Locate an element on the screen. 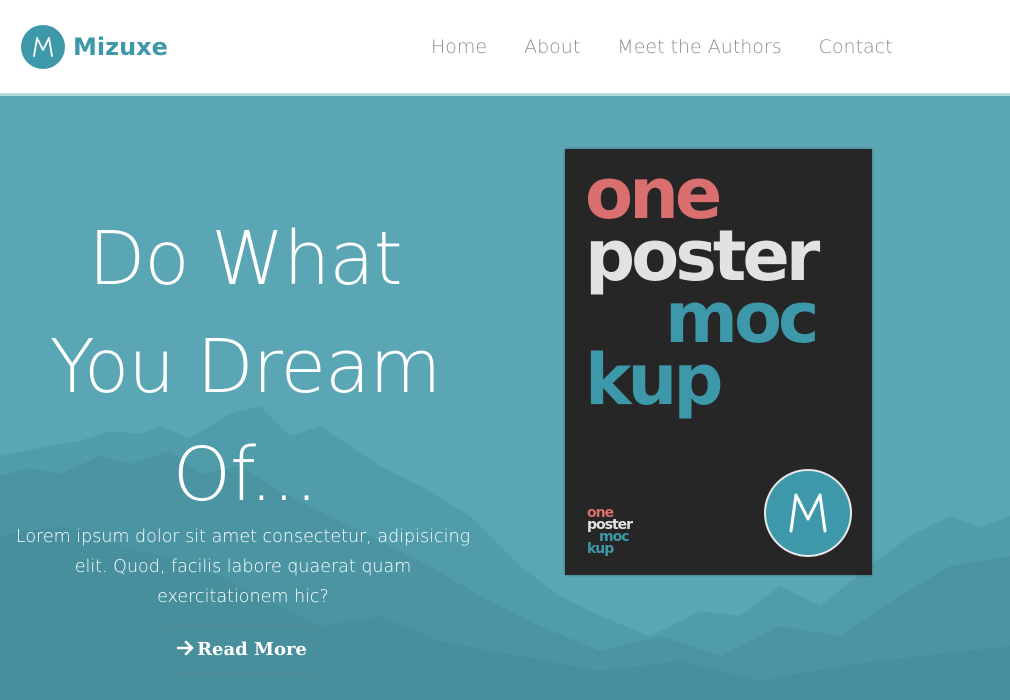 The width and height of the screenshot is (1010, 700). hero-title-line: Do What is located at coordinates (245, 259).